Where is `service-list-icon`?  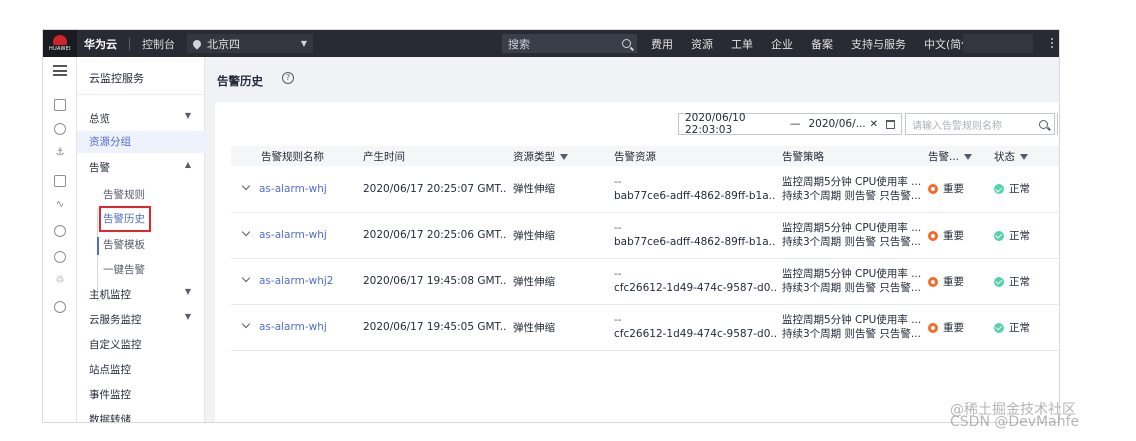
service-list-icon is located at coordinates (60, 105).